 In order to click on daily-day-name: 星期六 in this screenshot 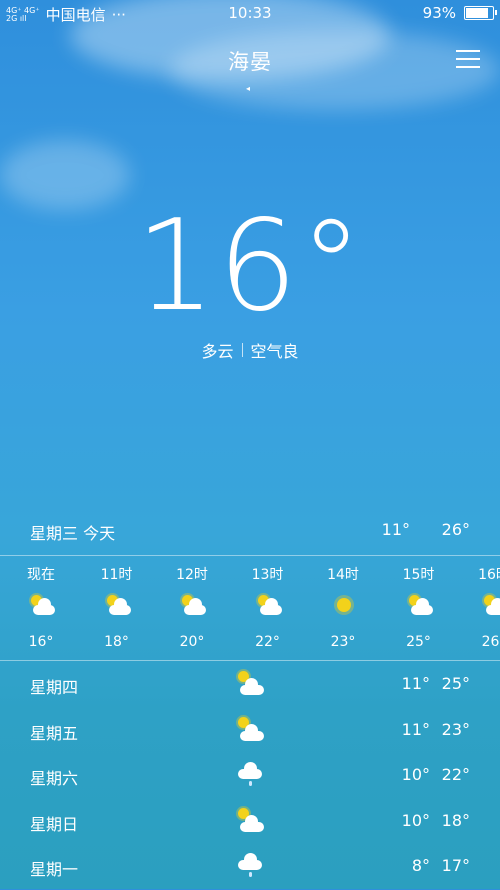, I will do `click(54, 779)`.